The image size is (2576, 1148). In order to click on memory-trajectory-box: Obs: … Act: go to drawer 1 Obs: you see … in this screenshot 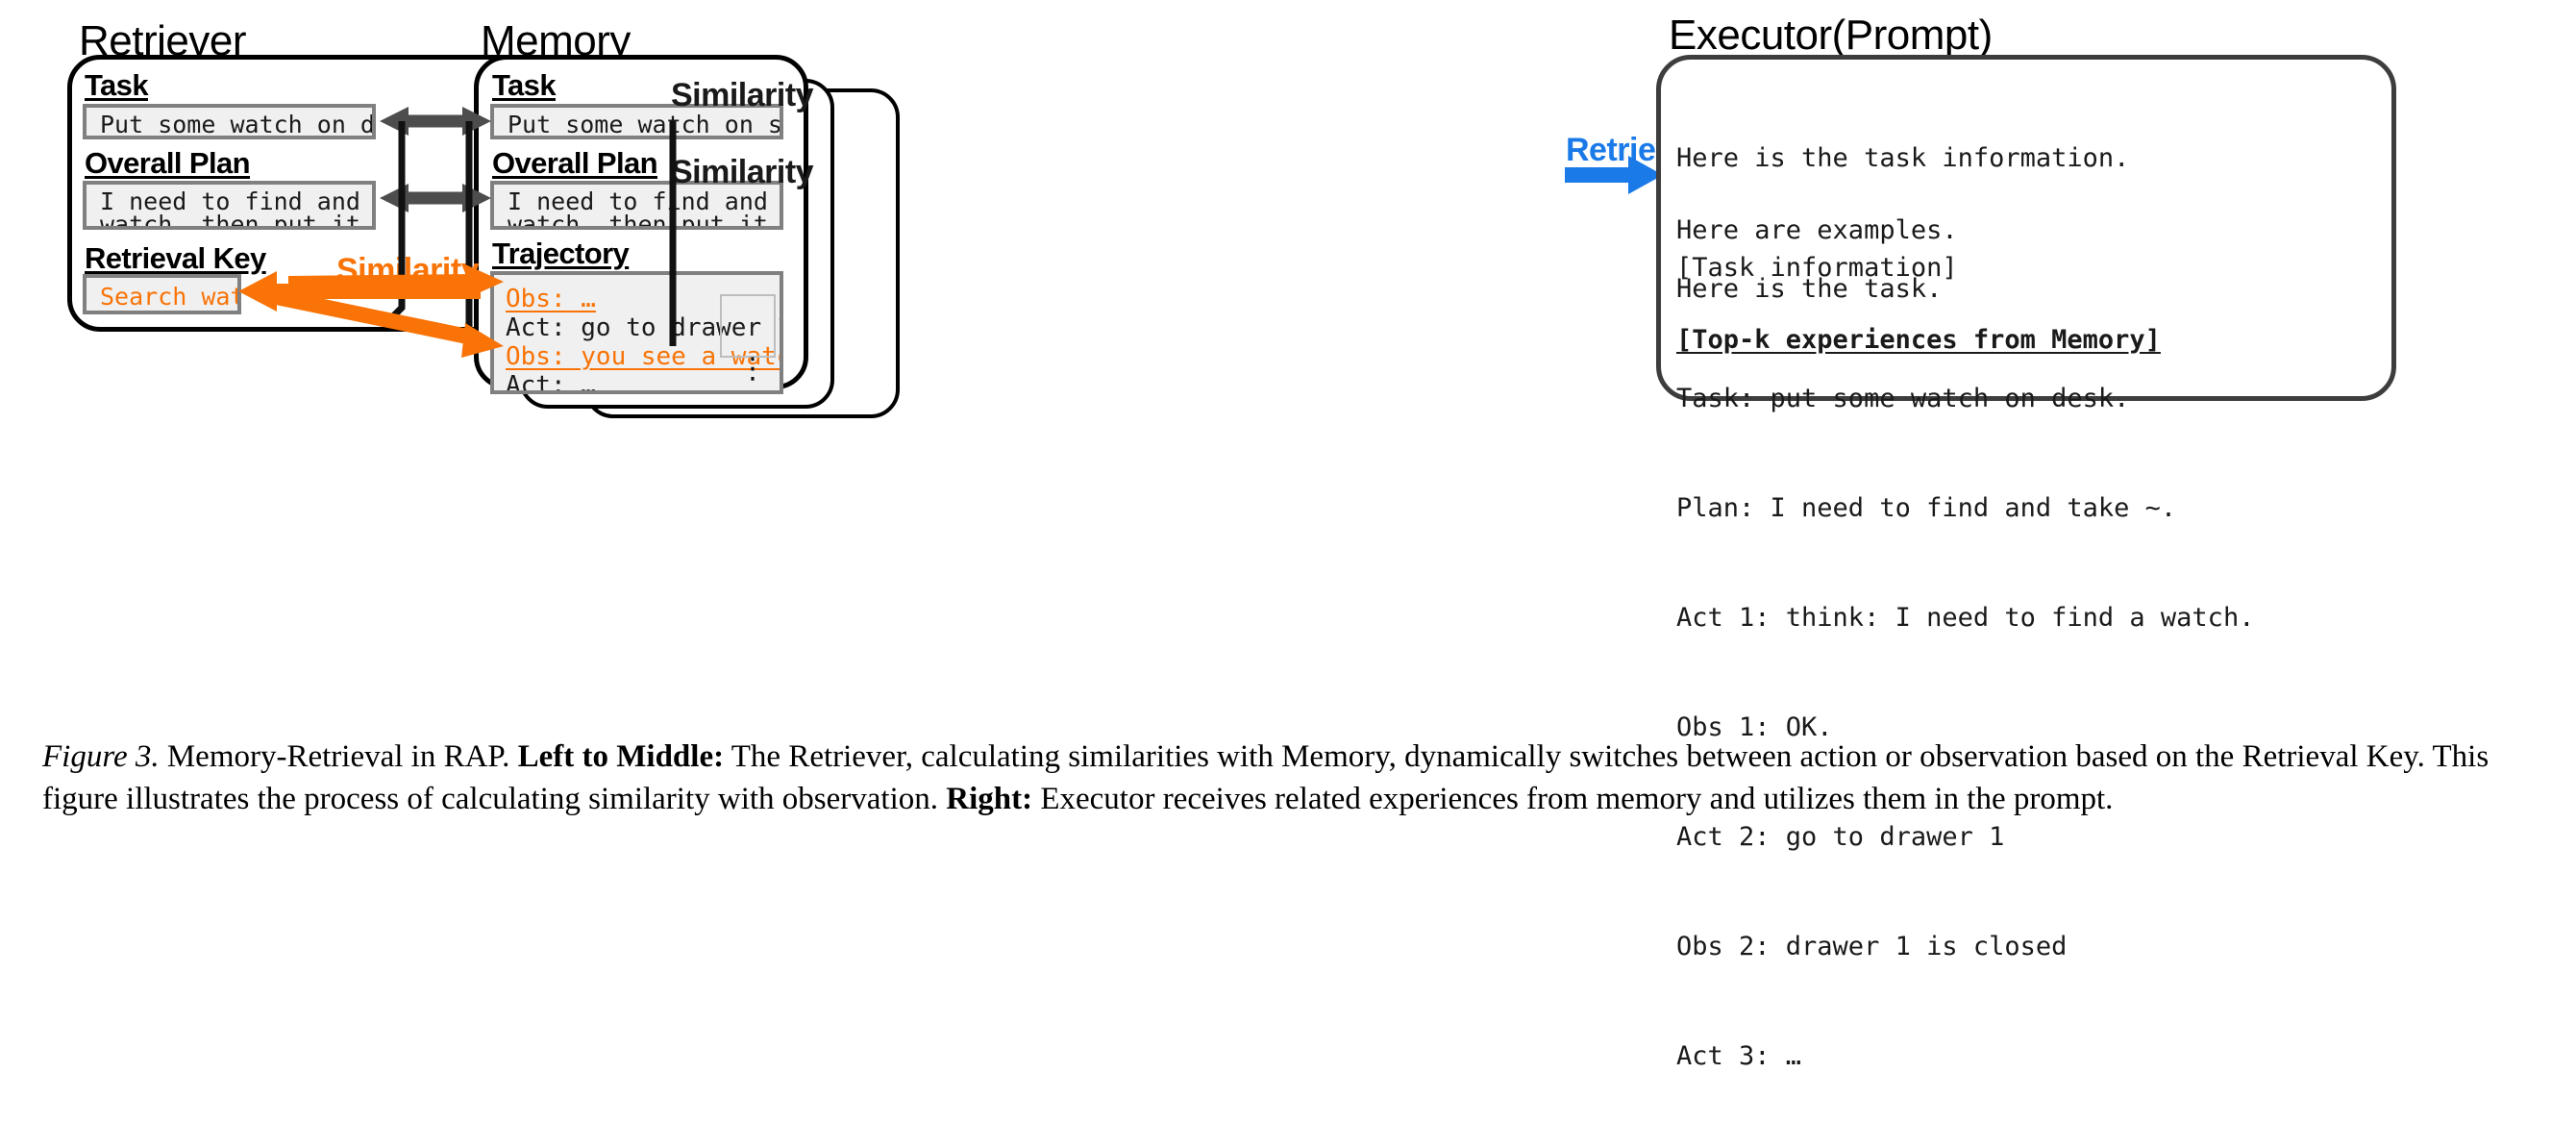, I will do `click(636, 332)`.